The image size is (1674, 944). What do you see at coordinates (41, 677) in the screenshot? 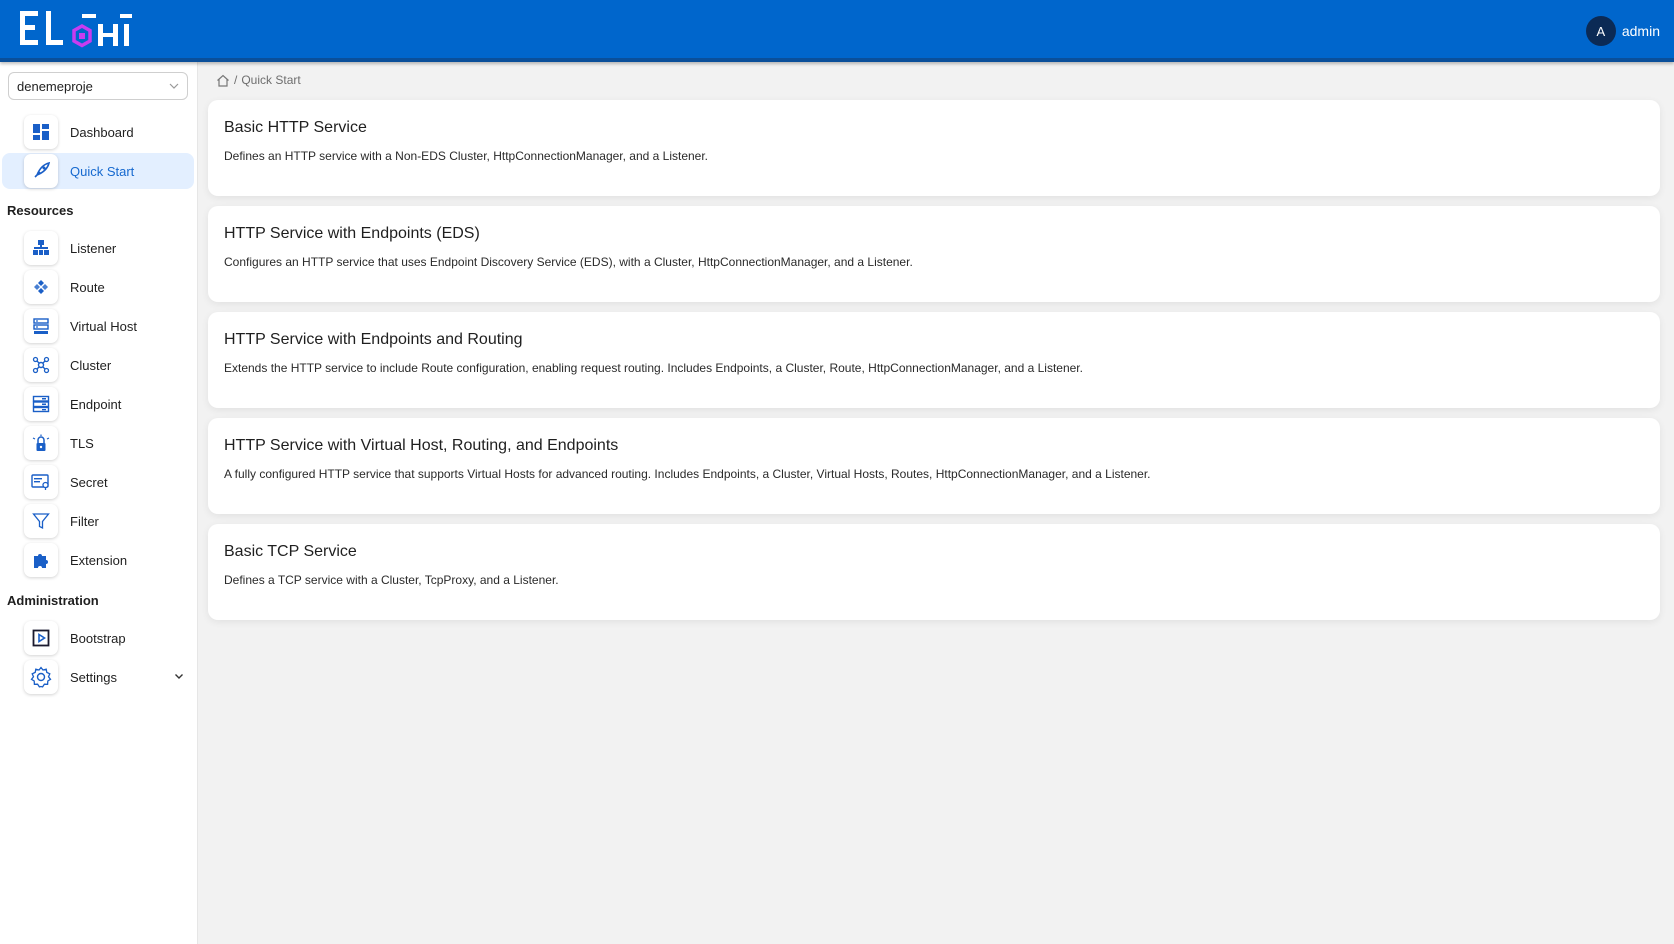
I see `gear-icon` at bounding box center [41, 677].